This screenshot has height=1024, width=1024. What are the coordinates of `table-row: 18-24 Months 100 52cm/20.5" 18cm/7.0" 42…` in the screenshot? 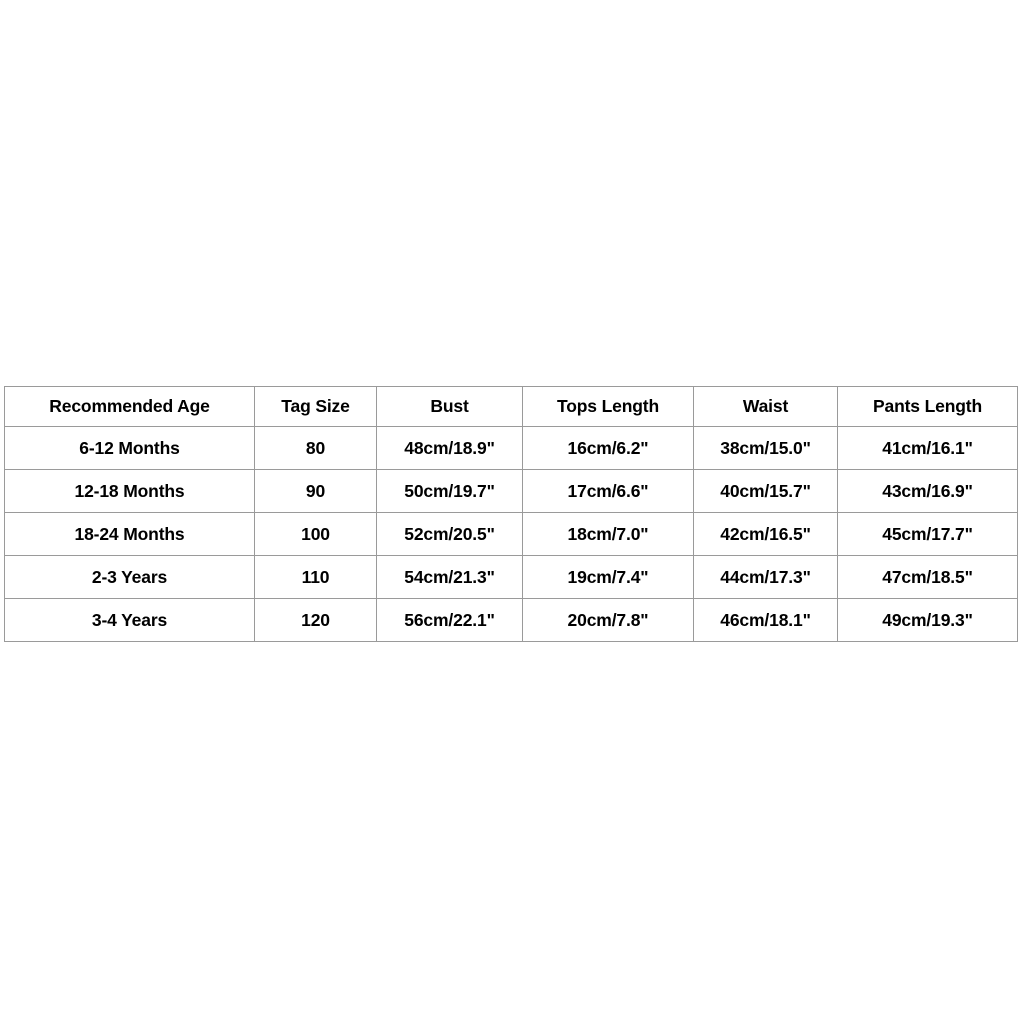 It's located at (511, 534).